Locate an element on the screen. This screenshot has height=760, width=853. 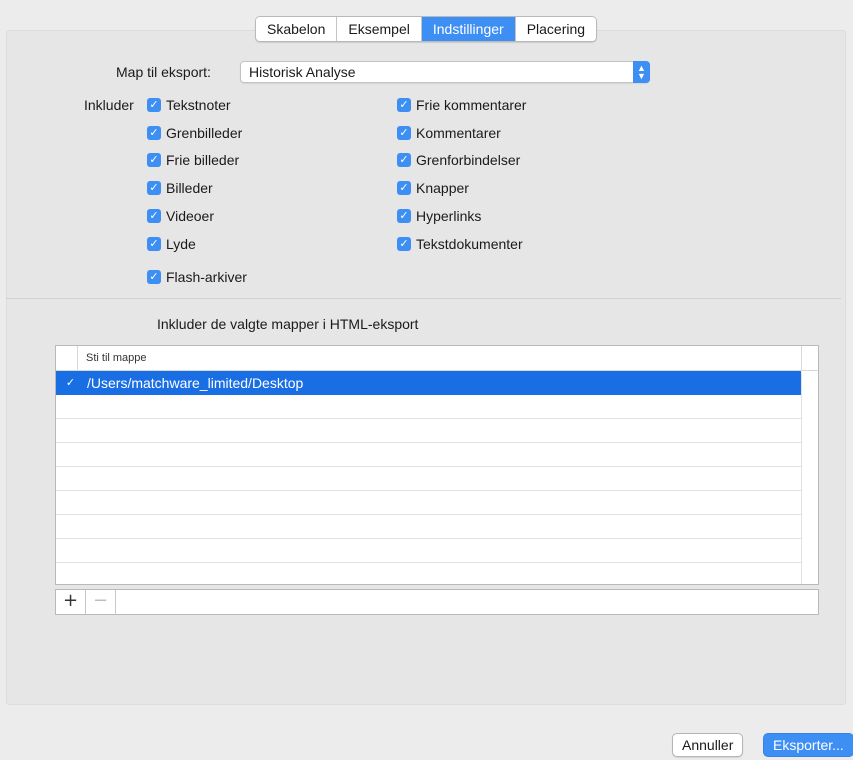
checkbox-label: Billeder is located at coordinates (189, 188).